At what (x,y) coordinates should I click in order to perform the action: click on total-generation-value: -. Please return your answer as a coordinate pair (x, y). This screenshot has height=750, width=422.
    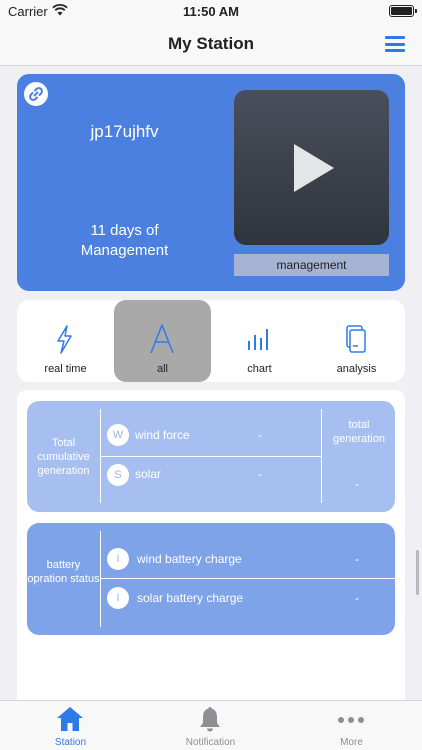
    Looking at the image, I should click on (357, 484).